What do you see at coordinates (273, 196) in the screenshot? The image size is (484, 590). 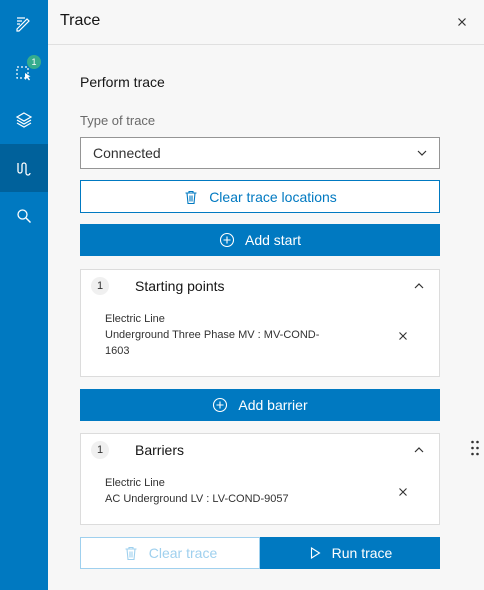 I see `clear-trace-locations-label: Clear trace locations` at bounding box center [273, 196].